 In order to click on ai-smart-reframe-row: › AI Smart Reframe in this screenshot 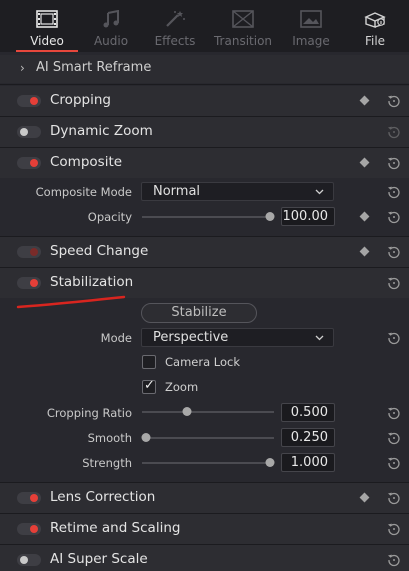, I will do `click(204, 69)`.